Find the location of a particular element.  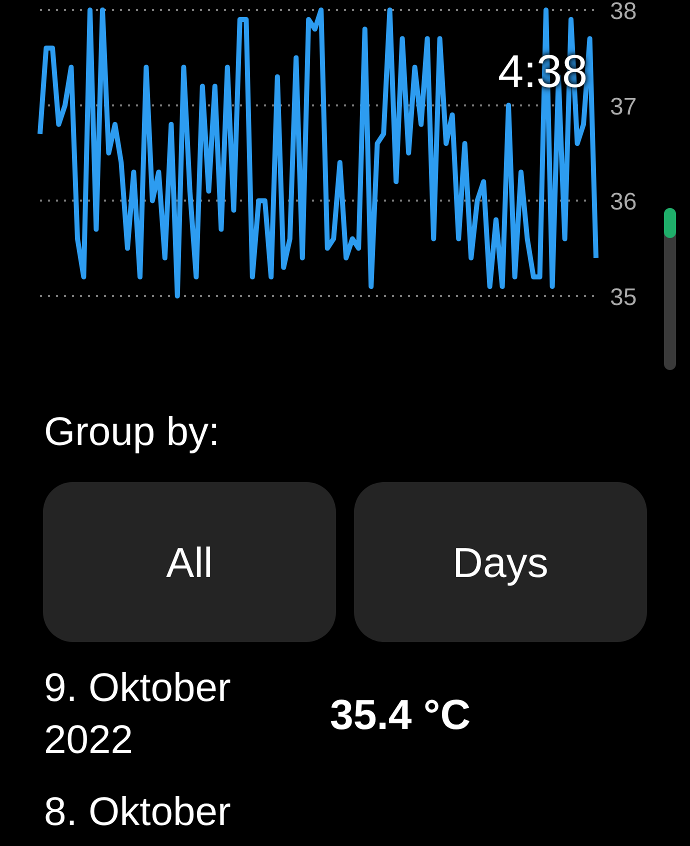

entry-date: 9. Oktober 2022 is located at coordinates (138, 714).